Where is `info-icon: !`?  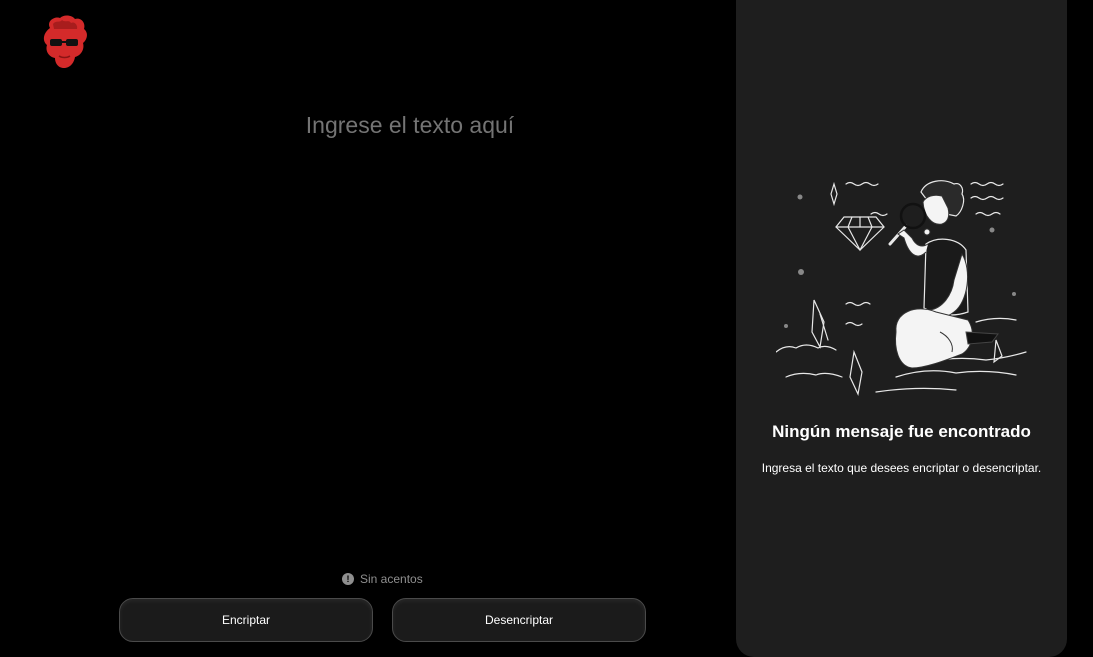 info-icon: ! is located at coordinates (348, 579).